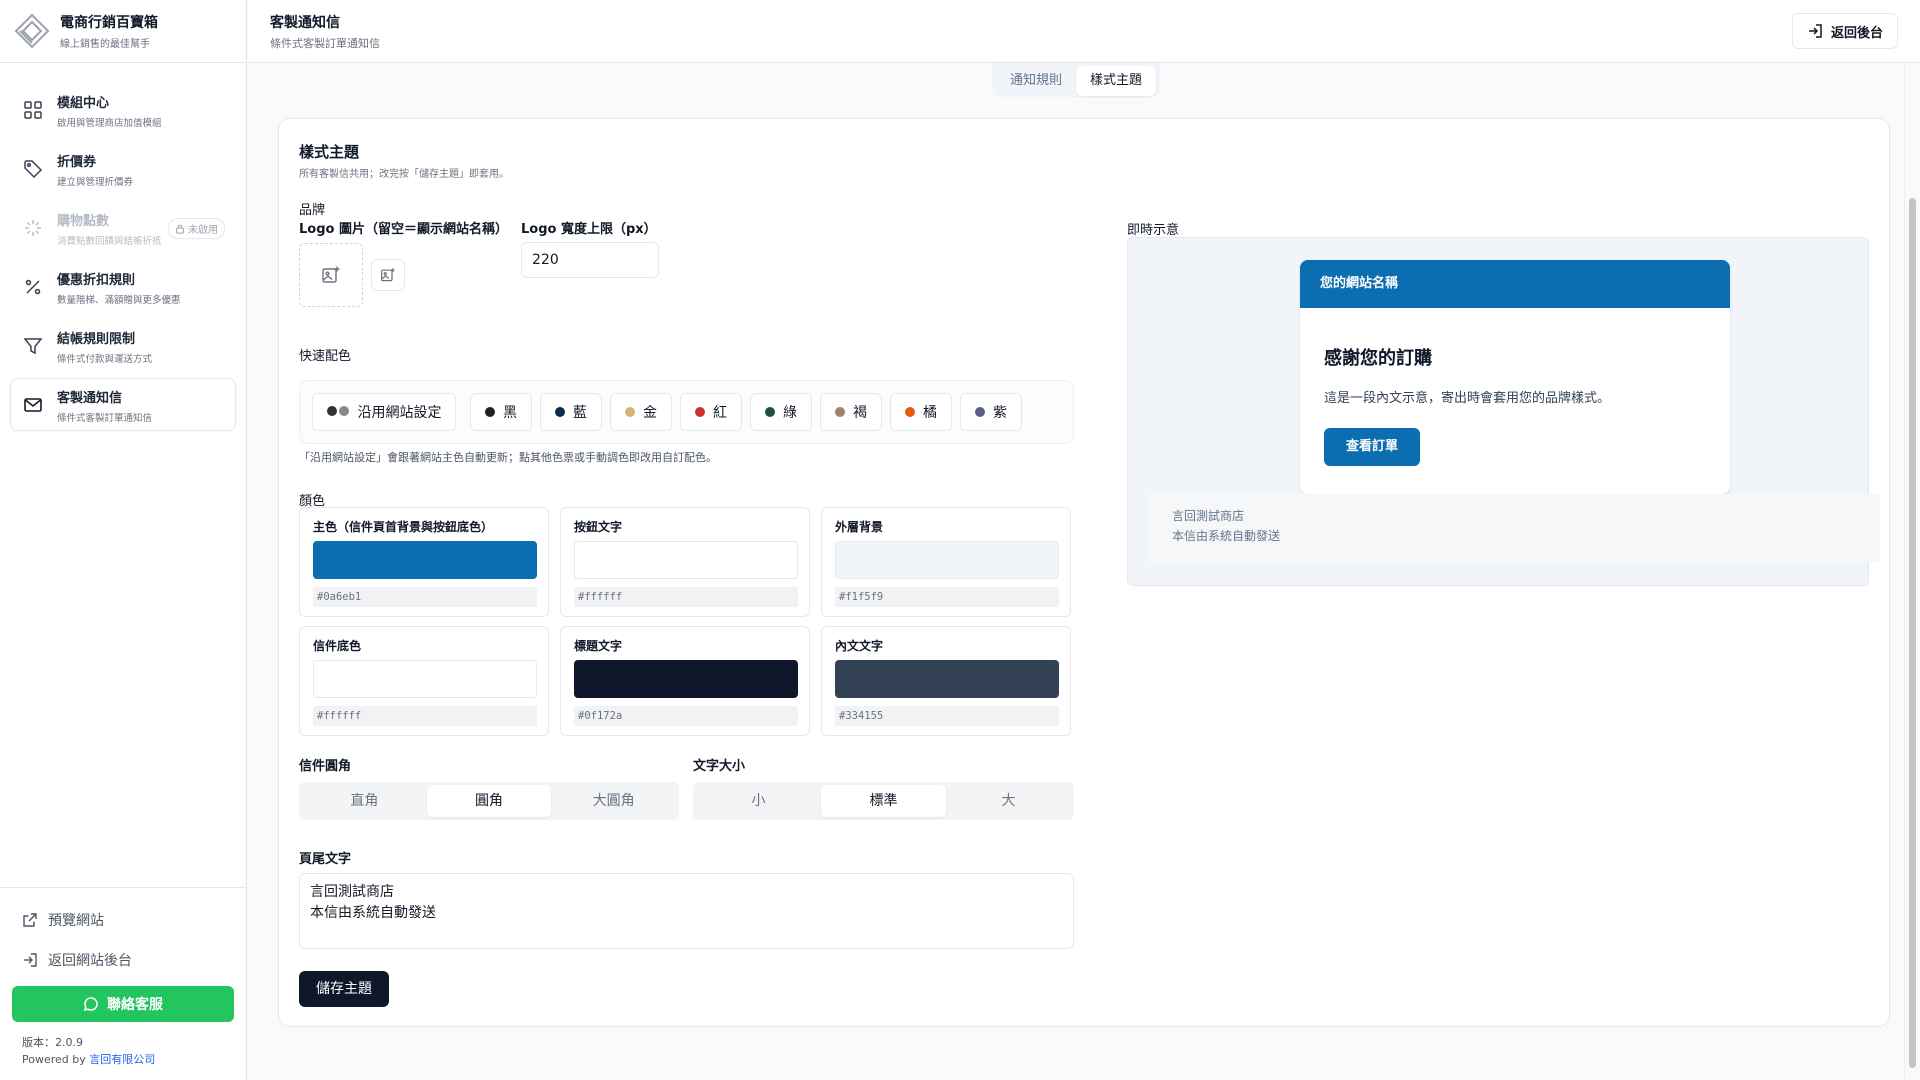 This screenshot has height=1080, width=1920. I want to click on preset-label: 黑, so click(510, 413).